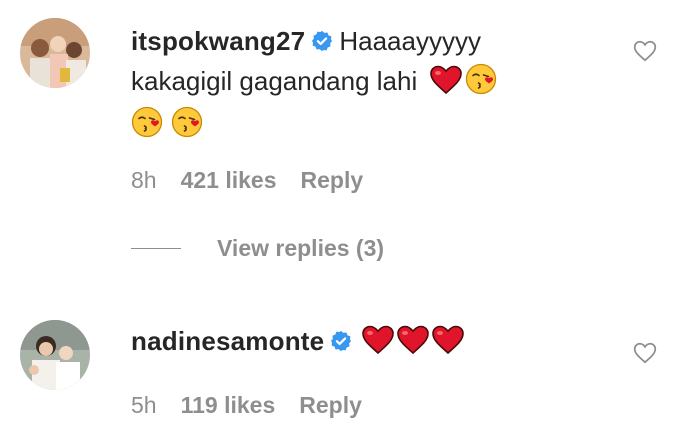 The width and height of the screenshot is (690, 446). I want to click on comment-time: 5h, so click(144, 405).